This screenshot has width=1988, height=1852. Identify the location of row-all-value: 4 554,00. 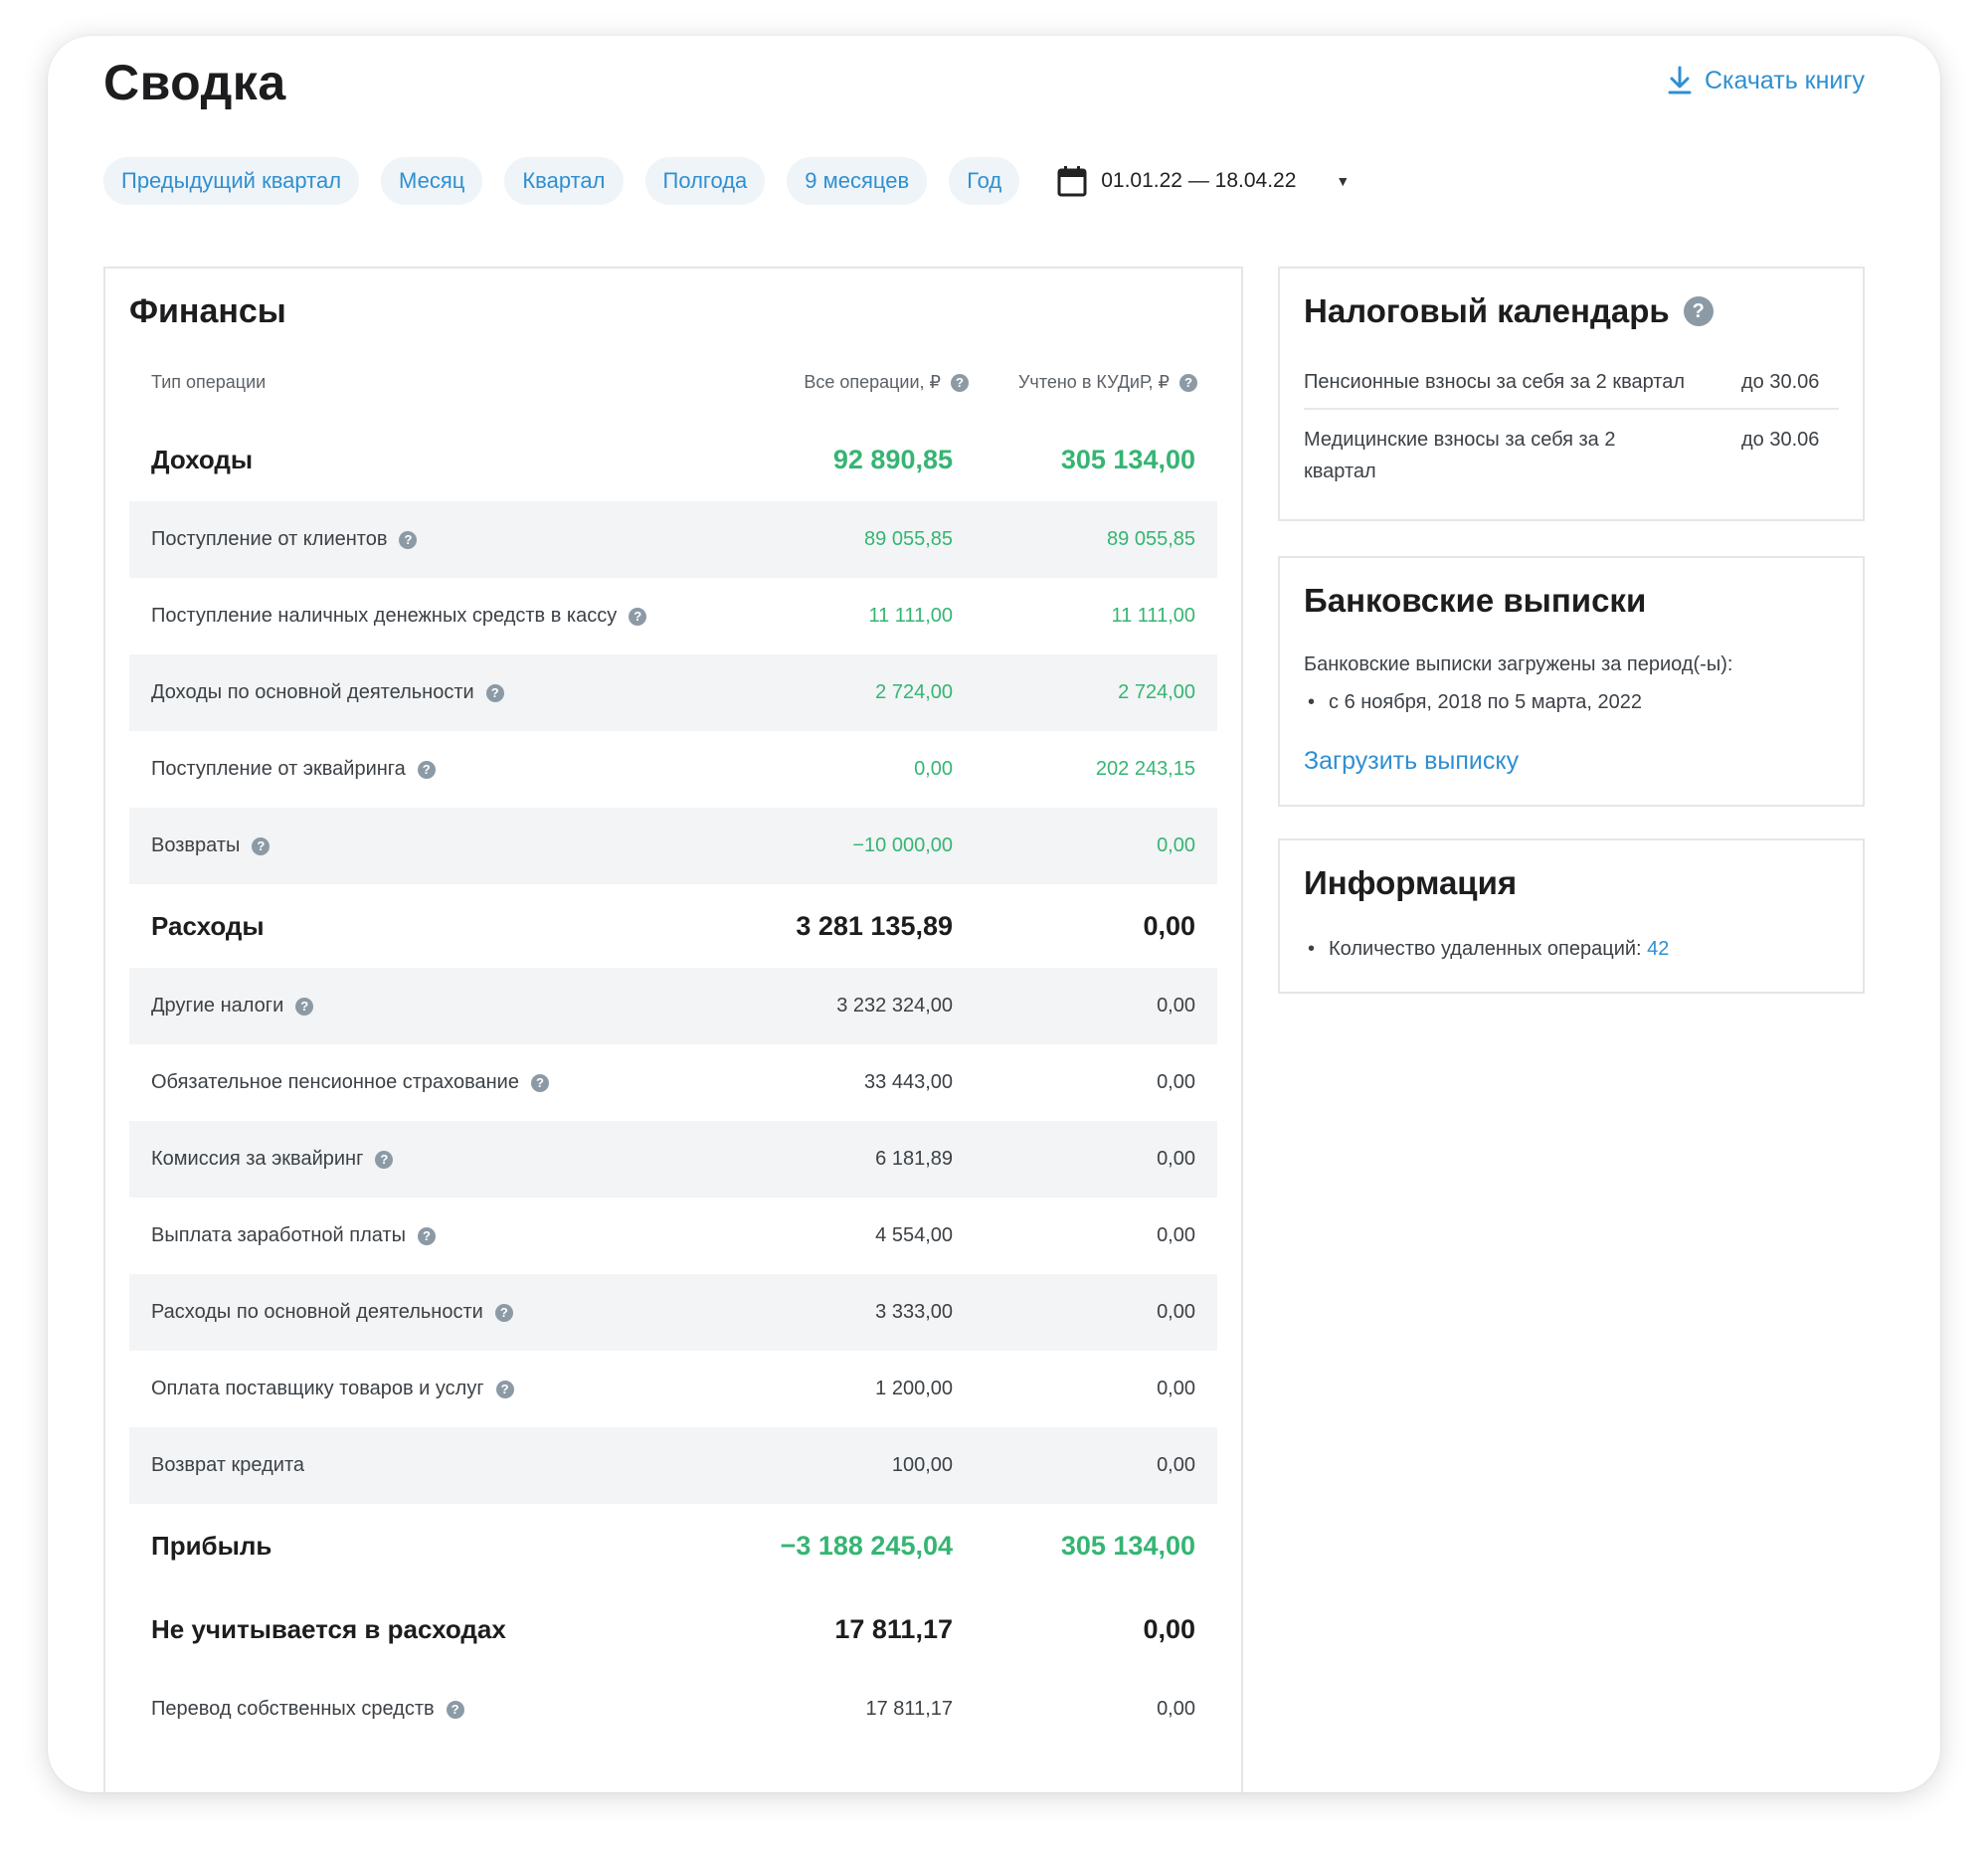
(914, 1235).